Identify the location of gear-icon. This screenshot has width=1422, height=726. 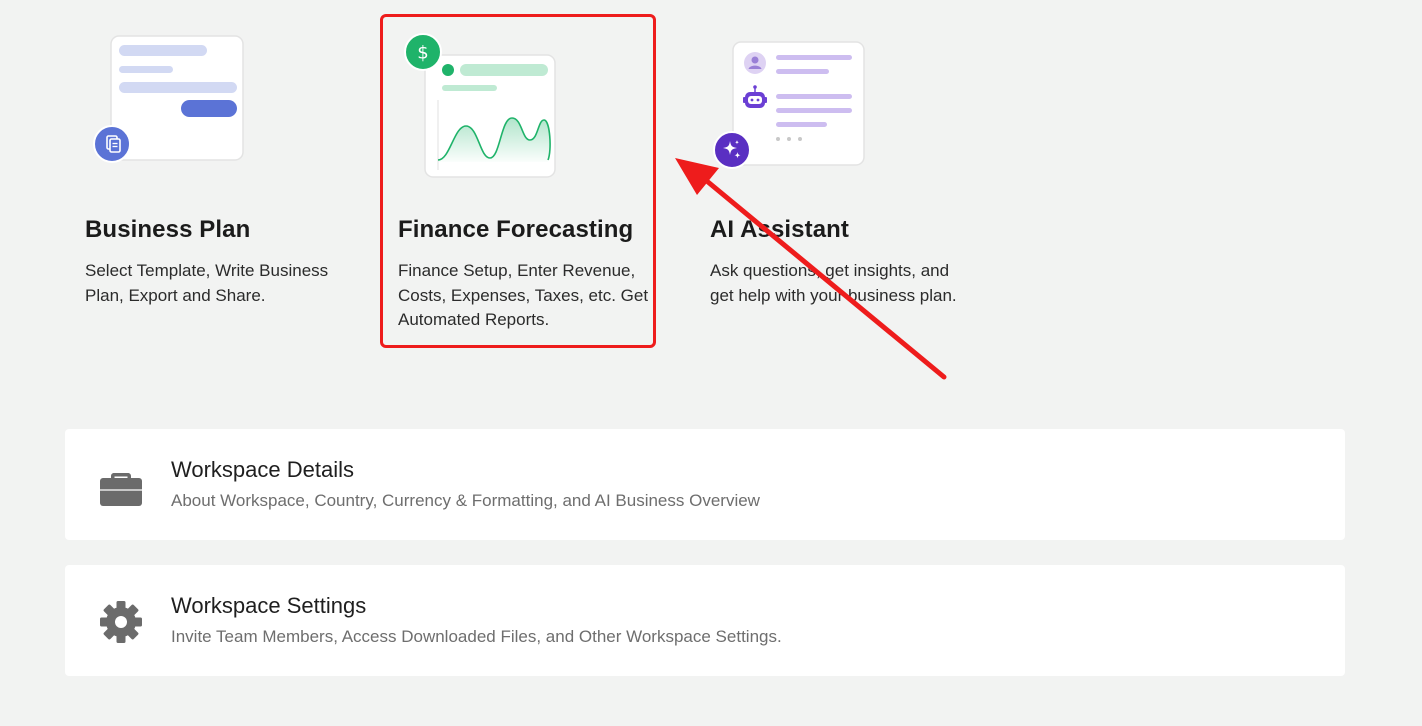
(121, 622).